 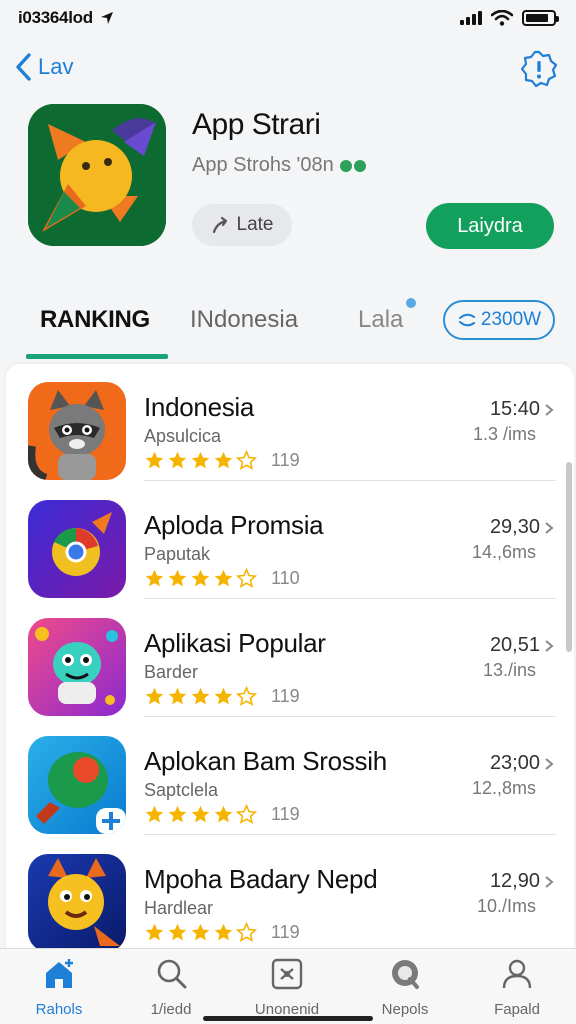 What do you see at coordinates (172, 974) in the screenshot?
I see `search-icon` at bounding box center [172, 974].